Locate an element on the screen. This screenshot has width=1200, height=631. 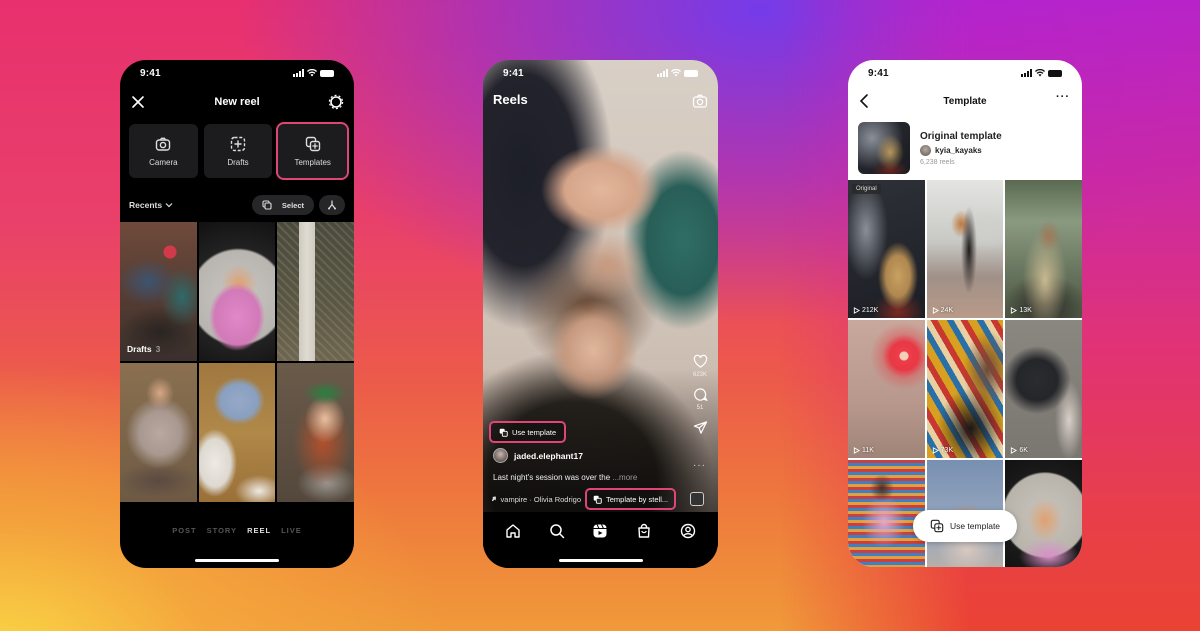
comment-icon is located at coordinates (700, 394).